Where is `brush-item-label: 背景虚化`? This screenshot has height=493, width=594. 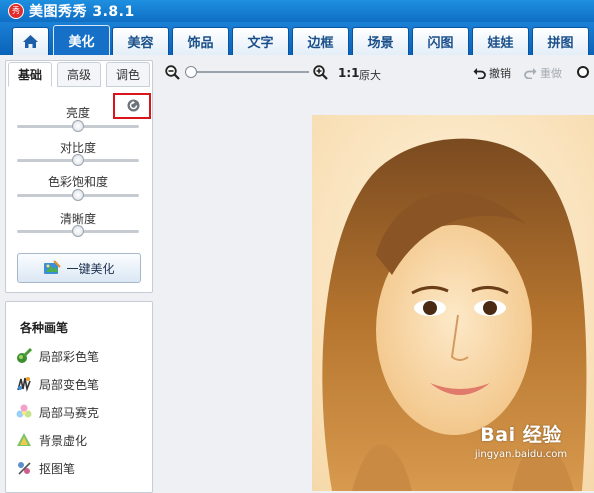 brush-item-label: 背景虚化 is located at coordinates (63, 440).